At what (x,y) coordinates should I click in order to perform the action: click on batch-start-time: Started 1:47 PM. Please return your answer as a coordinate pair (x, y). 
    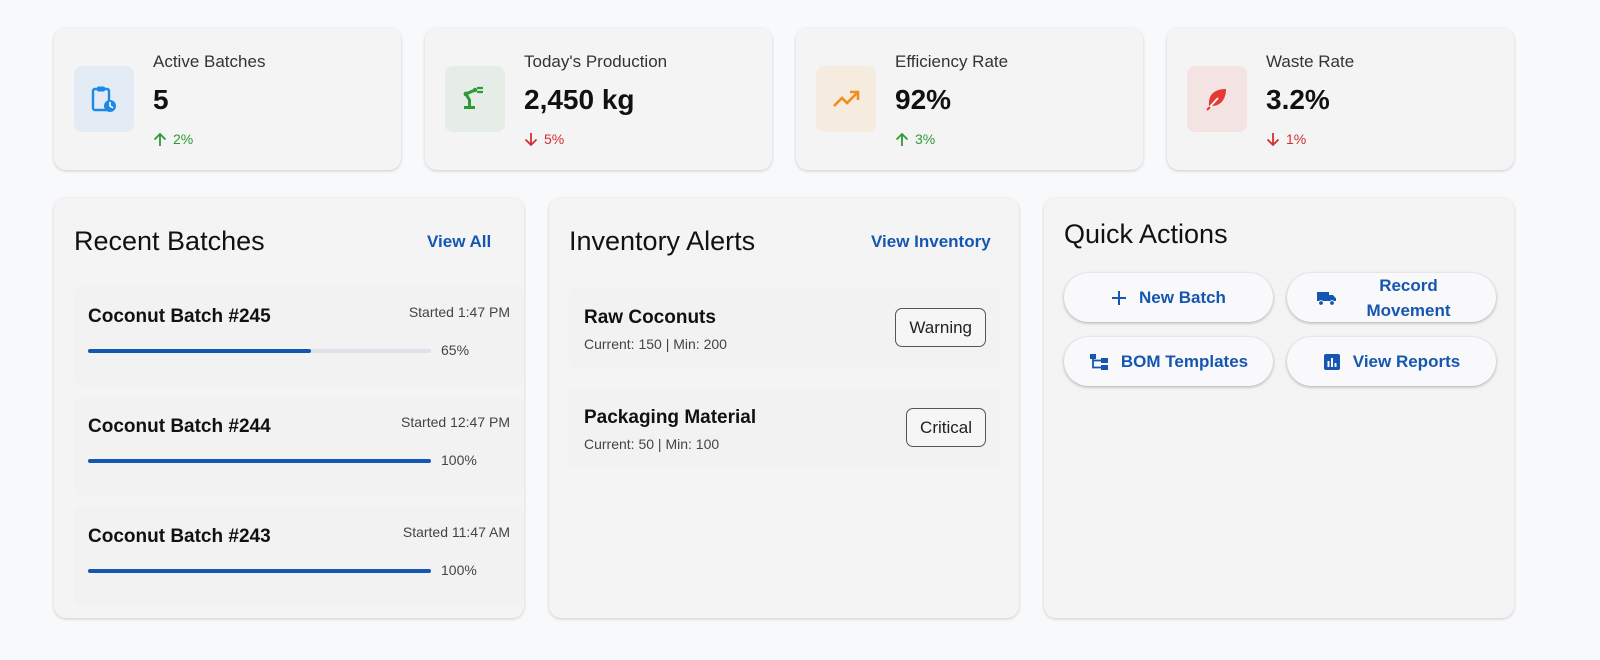
    Looking at the image, I should click on (459, 312).